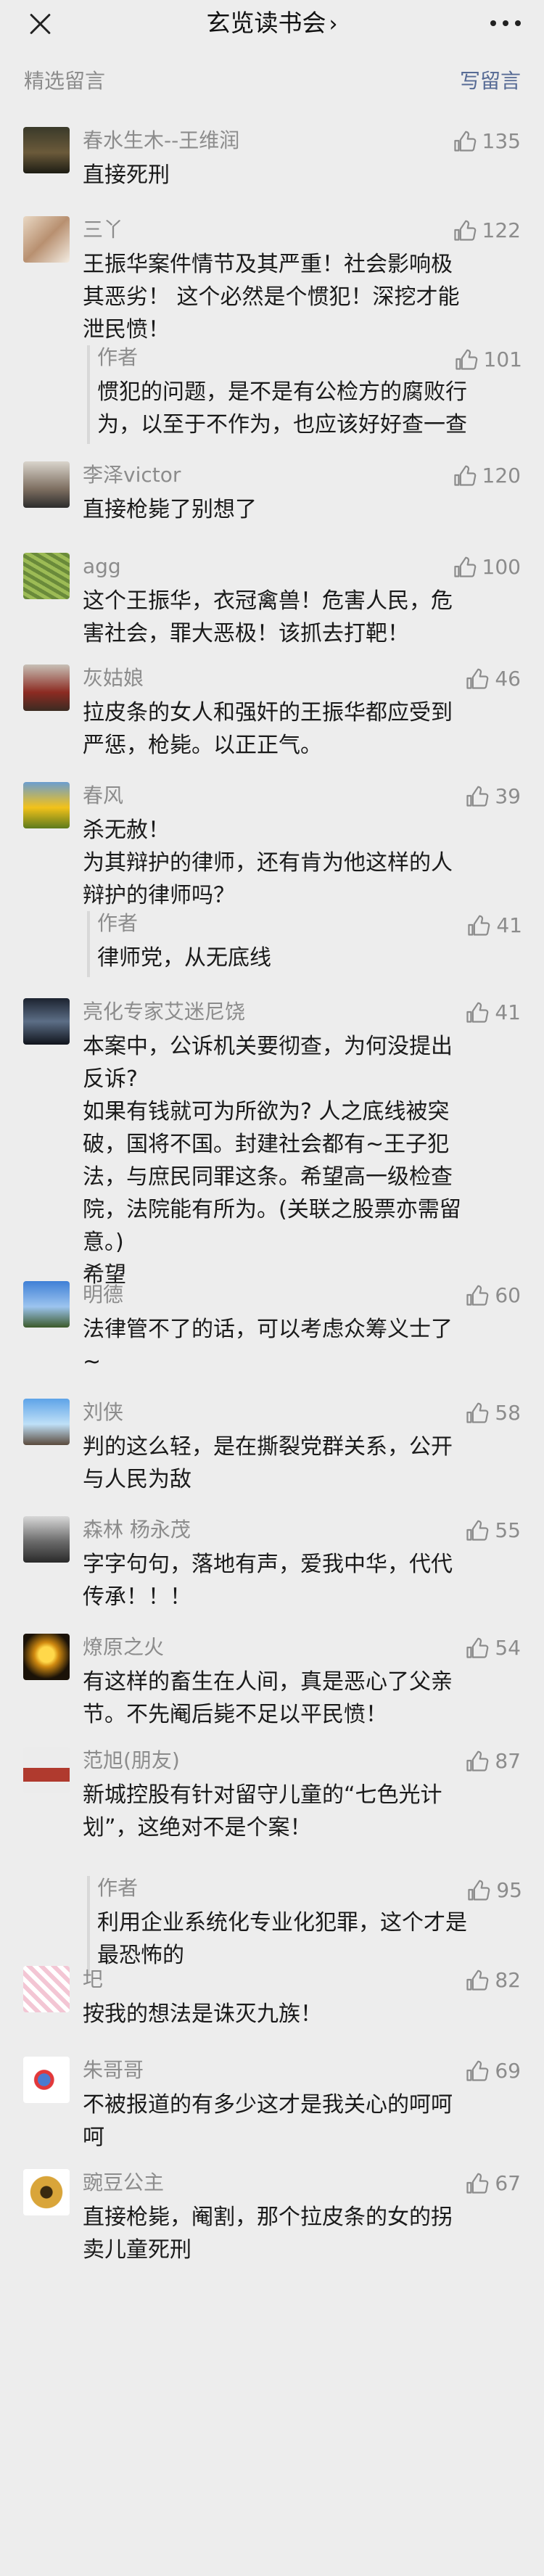 The height and width of the screenshot is (2576, 544). Describe the element at coordinates (113, 2070) in the screenshot. I see `comment-nickname: 朱哥哥` at that location.